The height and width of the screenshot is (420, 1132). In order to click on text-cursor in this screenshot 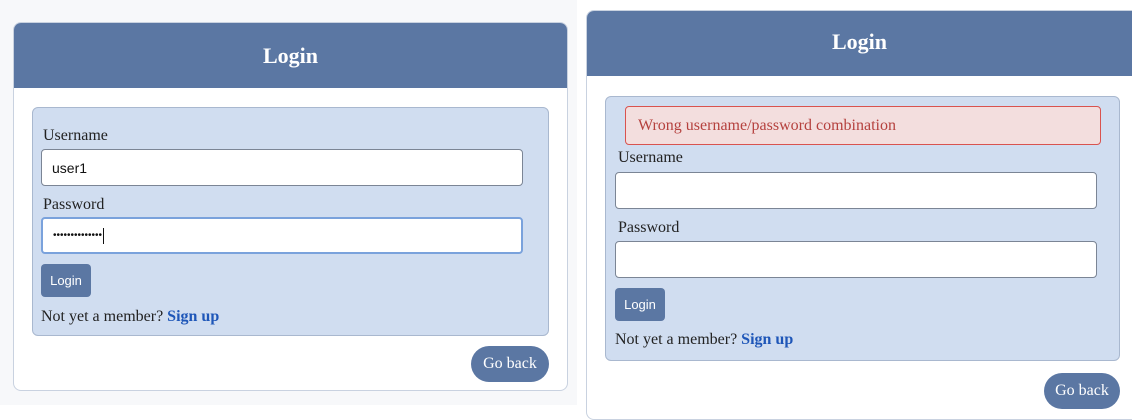, I will do `click(104, 235)`.